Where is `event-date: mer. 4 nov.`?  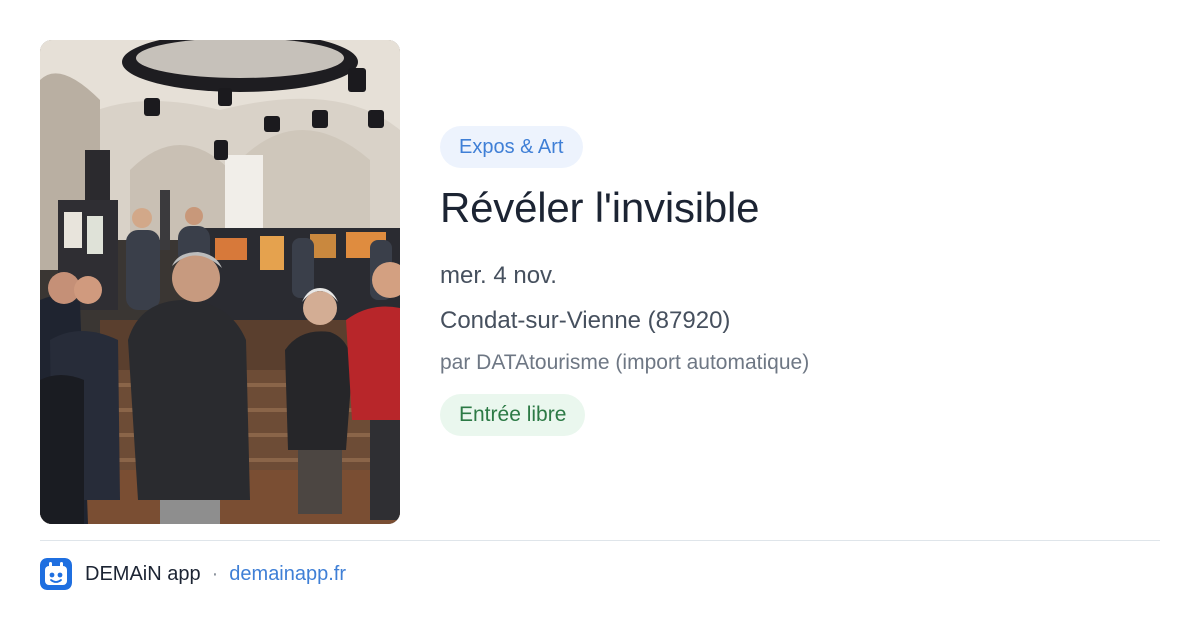 event-date: mer. 4 nov. is located at coordinates (498, 275).